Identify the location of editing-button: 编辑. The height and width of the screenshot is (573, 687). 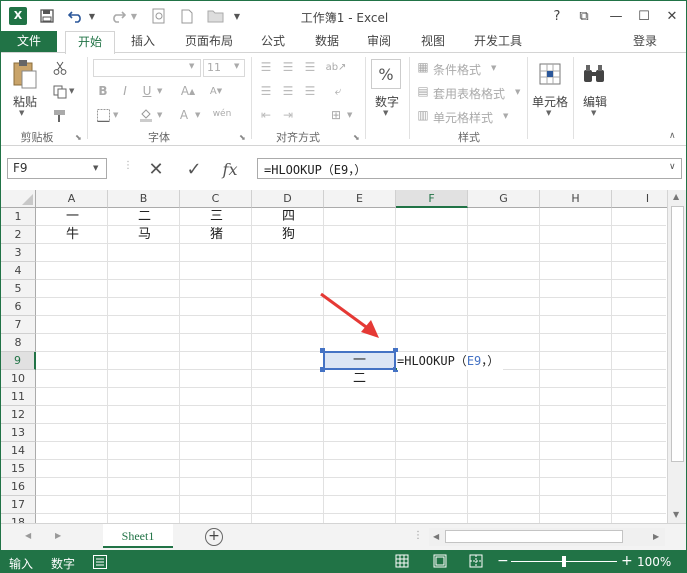
(595, 101).